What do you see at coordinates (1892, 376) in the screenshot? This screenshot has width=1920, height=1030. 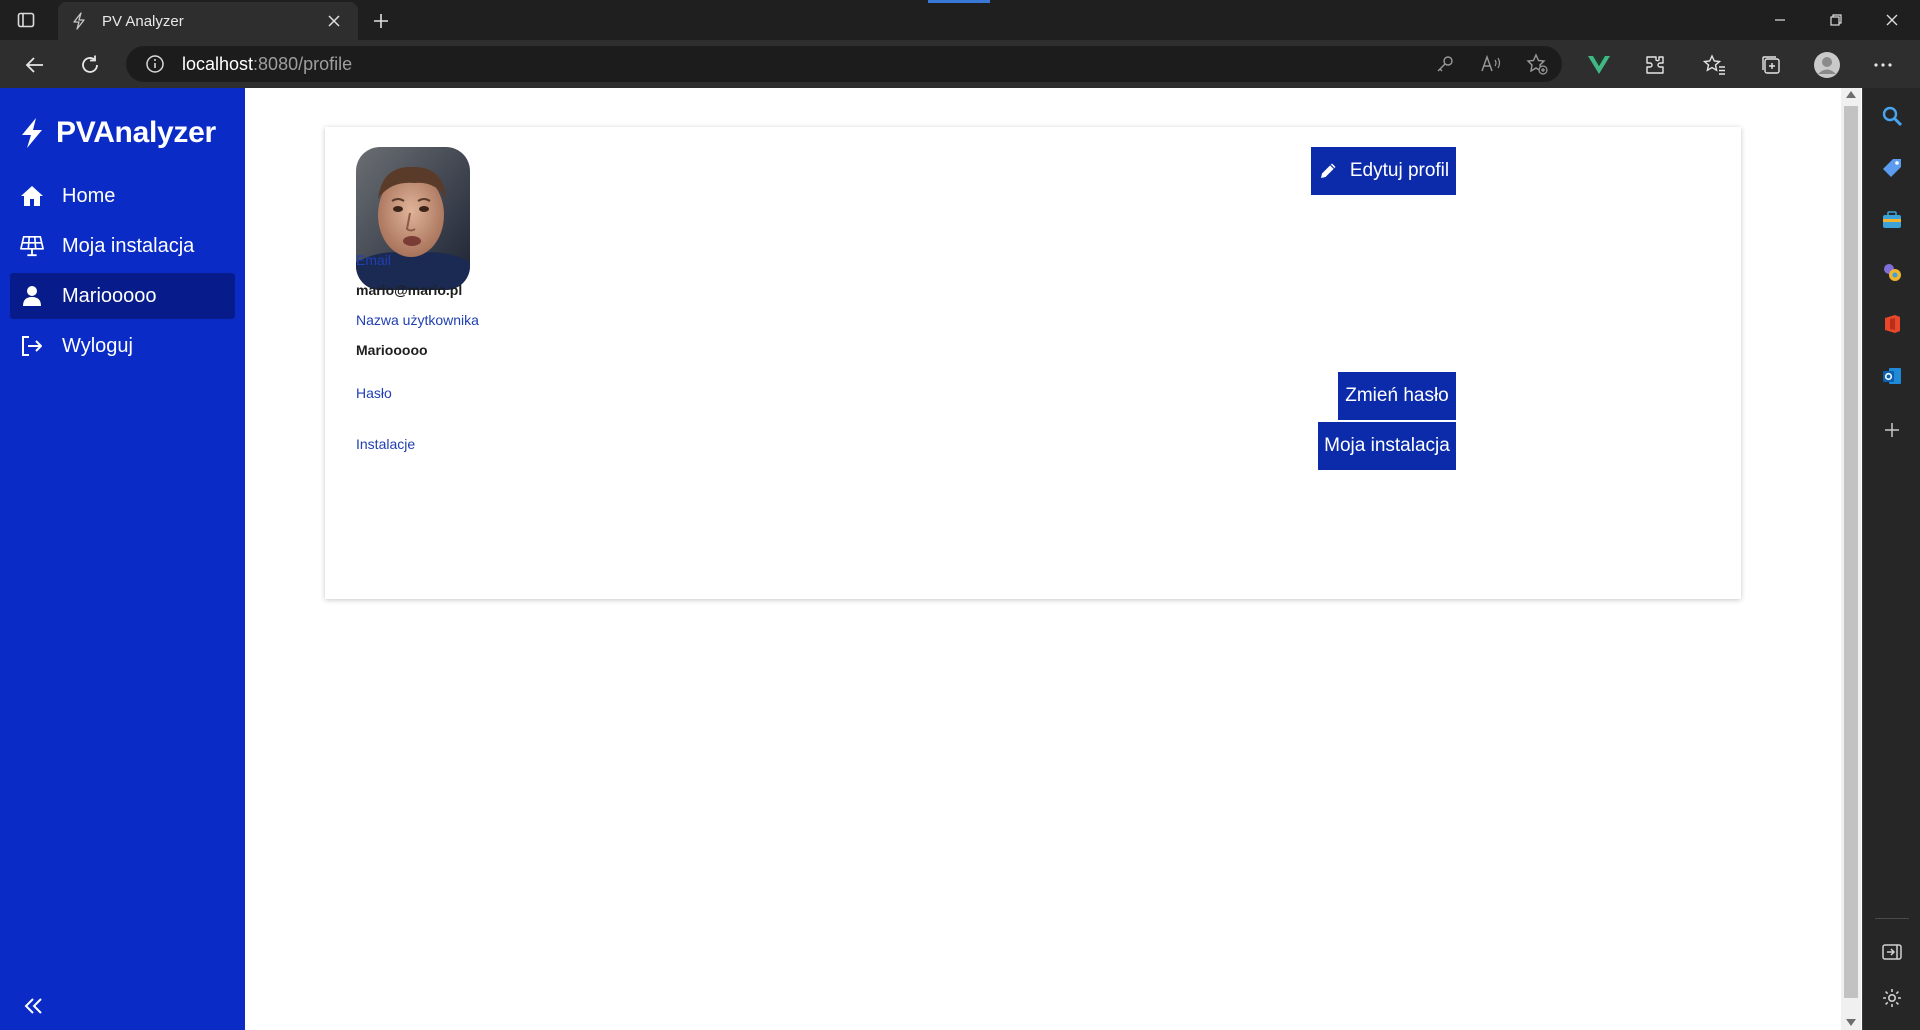 I see `outlook-icon` at bounding box center [1892, 376].